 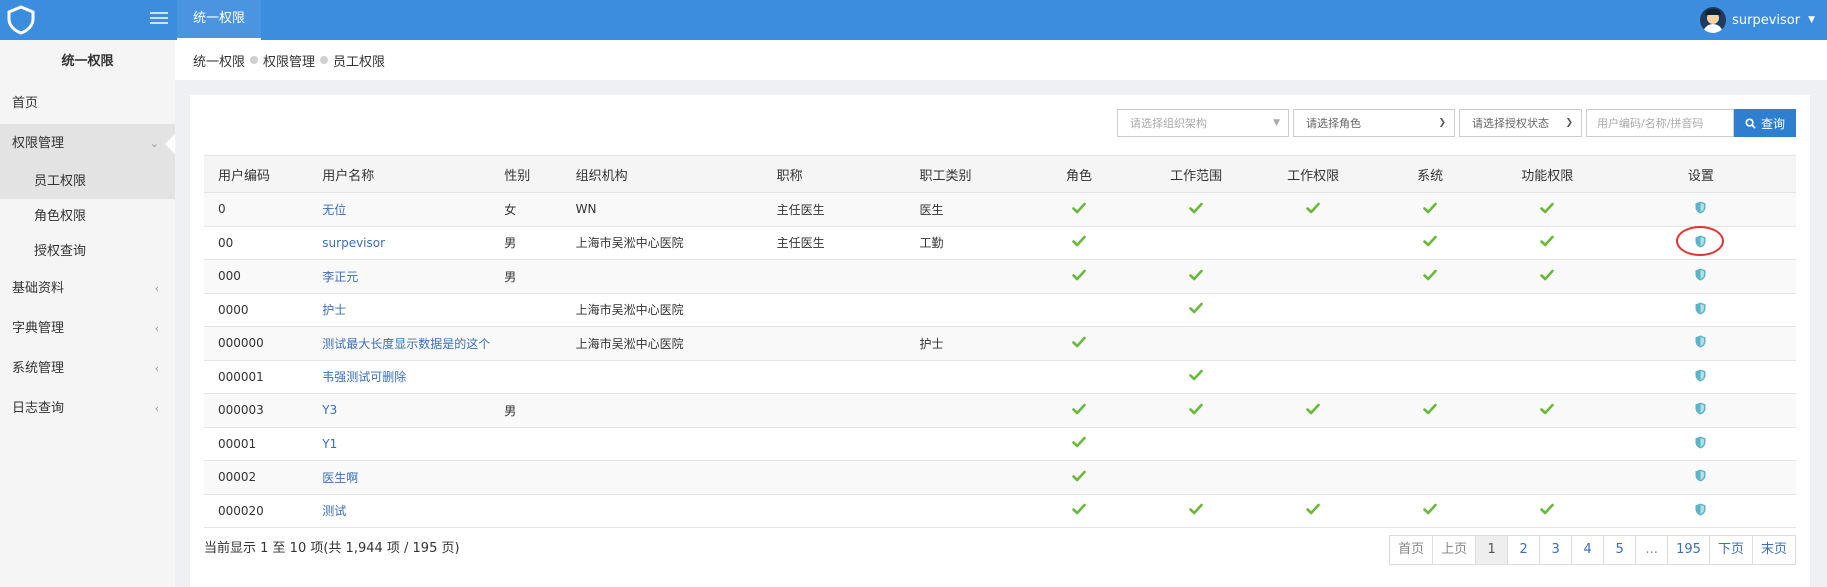 What do you see at coordinates (1765, 123) in the screenshot?
I see `query-button: 查询` at bounding box center [1765, 123].